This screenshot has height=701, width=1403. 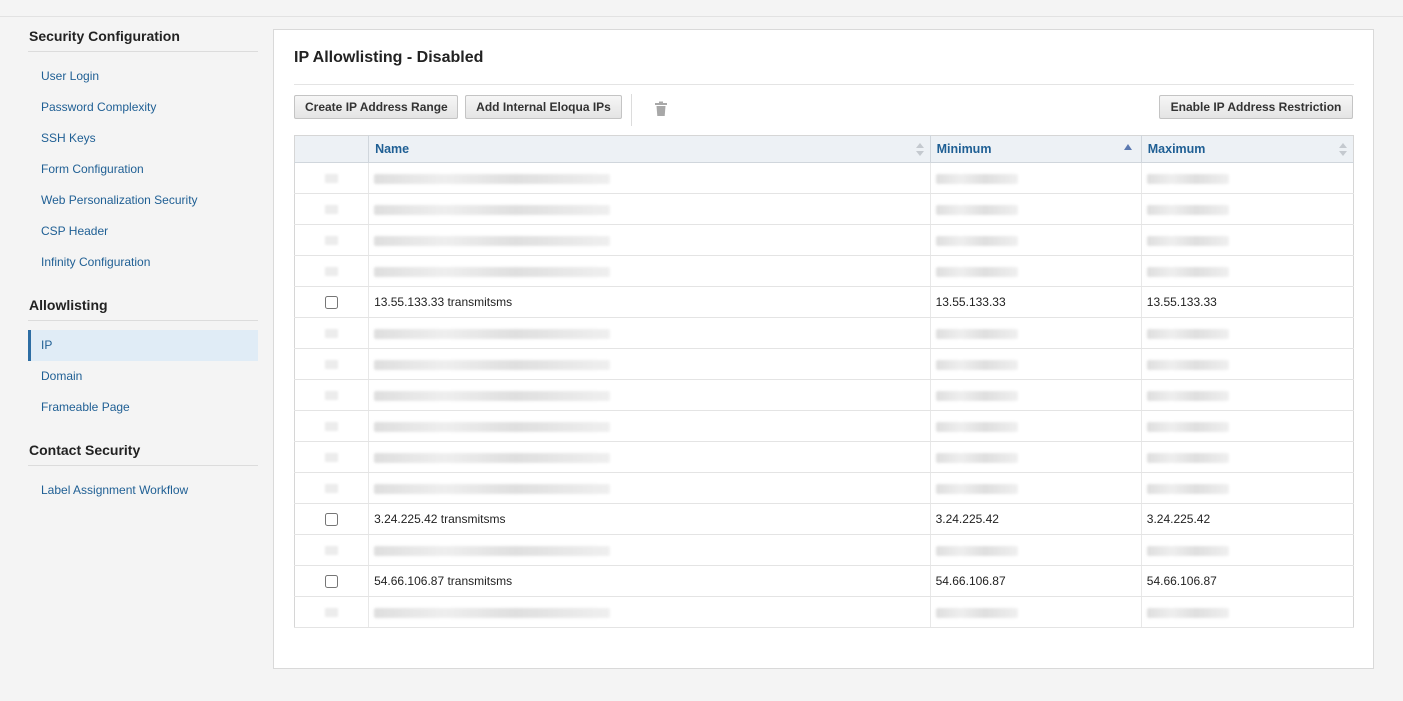 I want to click on name-value: 13.55.133.33 transmitsms, so click(x=443, y=302).